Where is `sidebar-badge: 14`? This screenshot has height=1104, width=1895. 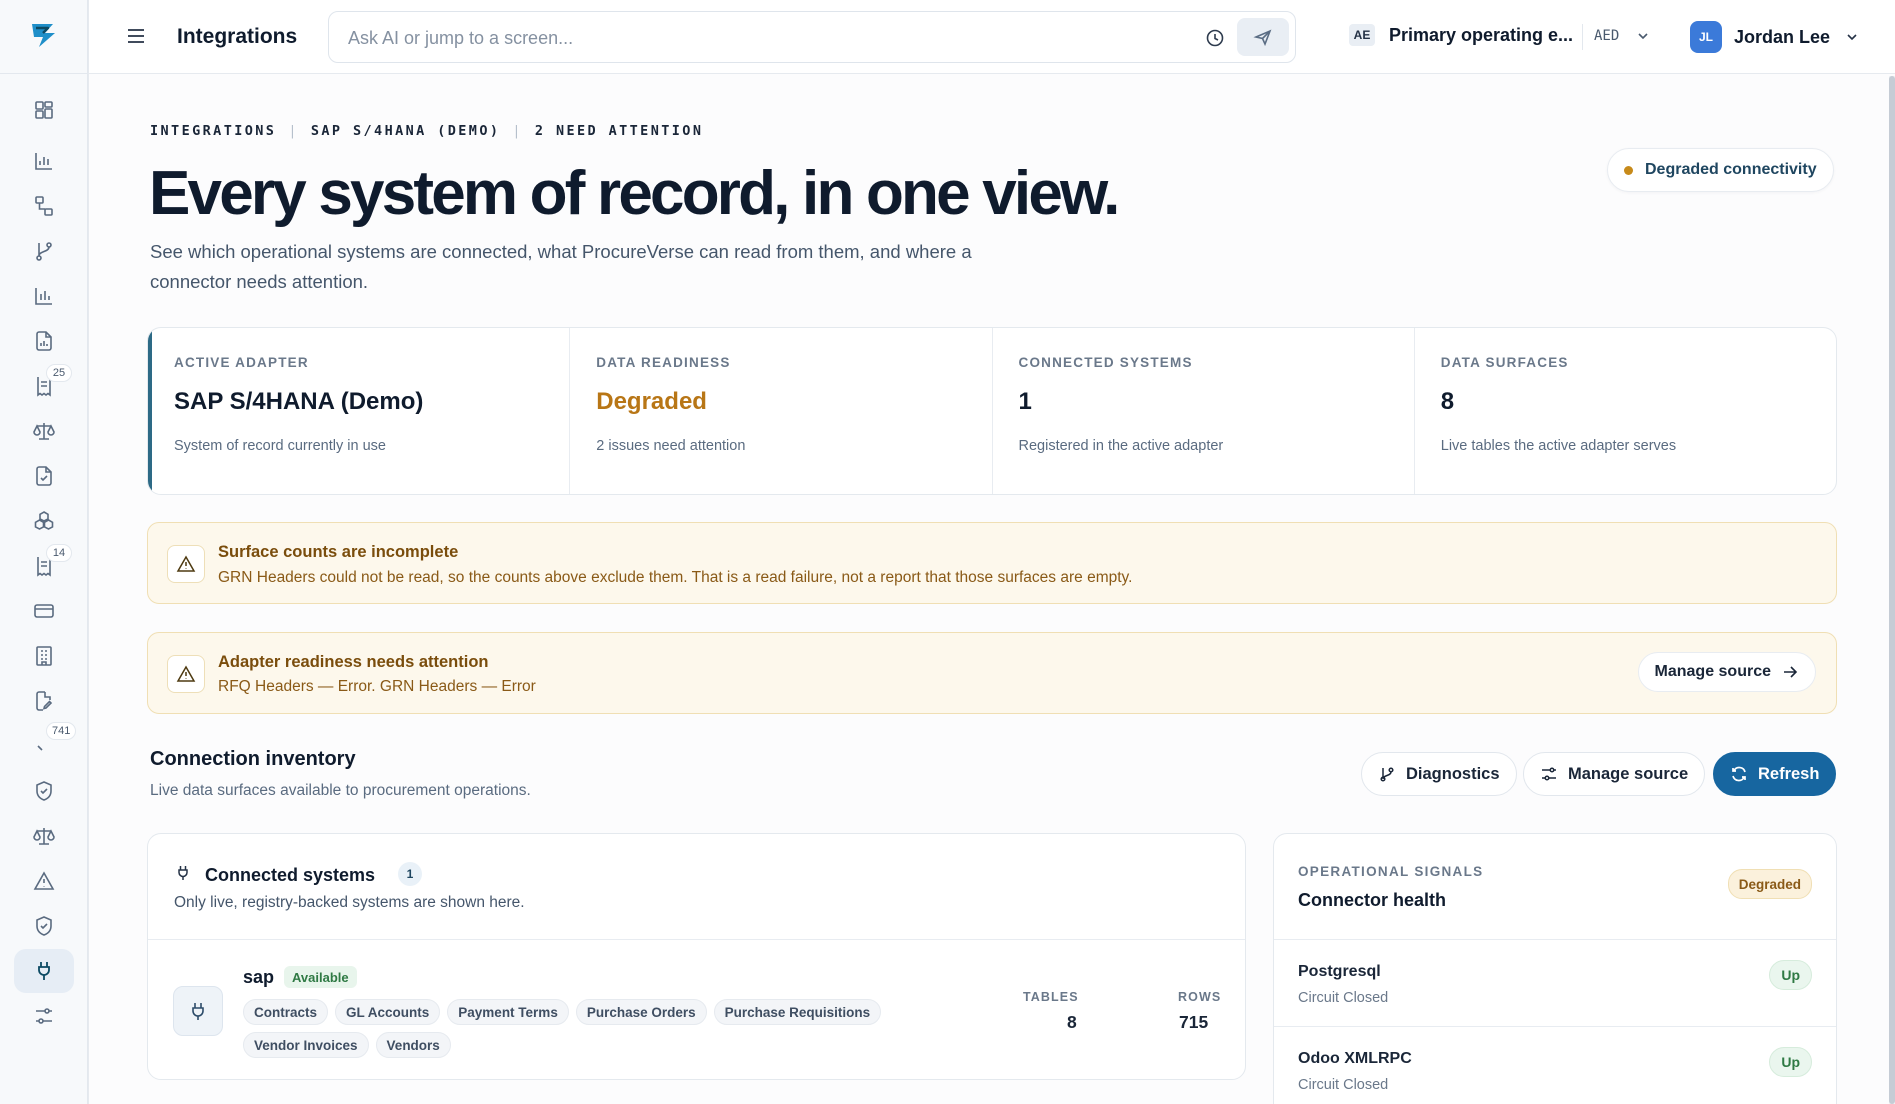
sidebar-badge: 14 is located at coordinates (59, 553).